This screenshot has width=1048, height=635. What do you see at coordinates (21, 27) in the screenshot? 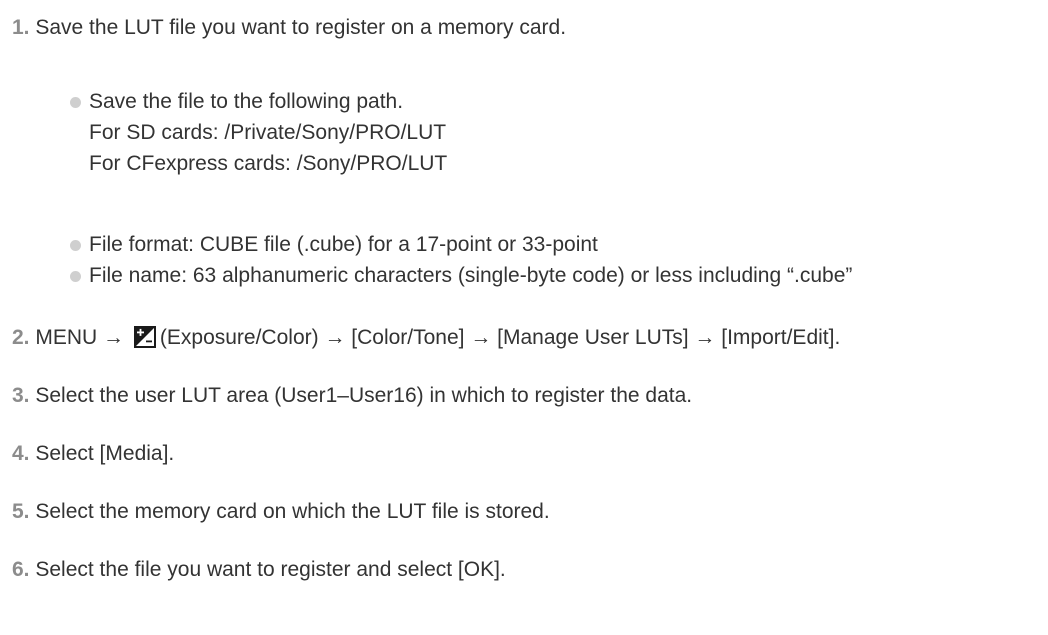
I see `step-number: 1.` at bounding box center [21, 27].